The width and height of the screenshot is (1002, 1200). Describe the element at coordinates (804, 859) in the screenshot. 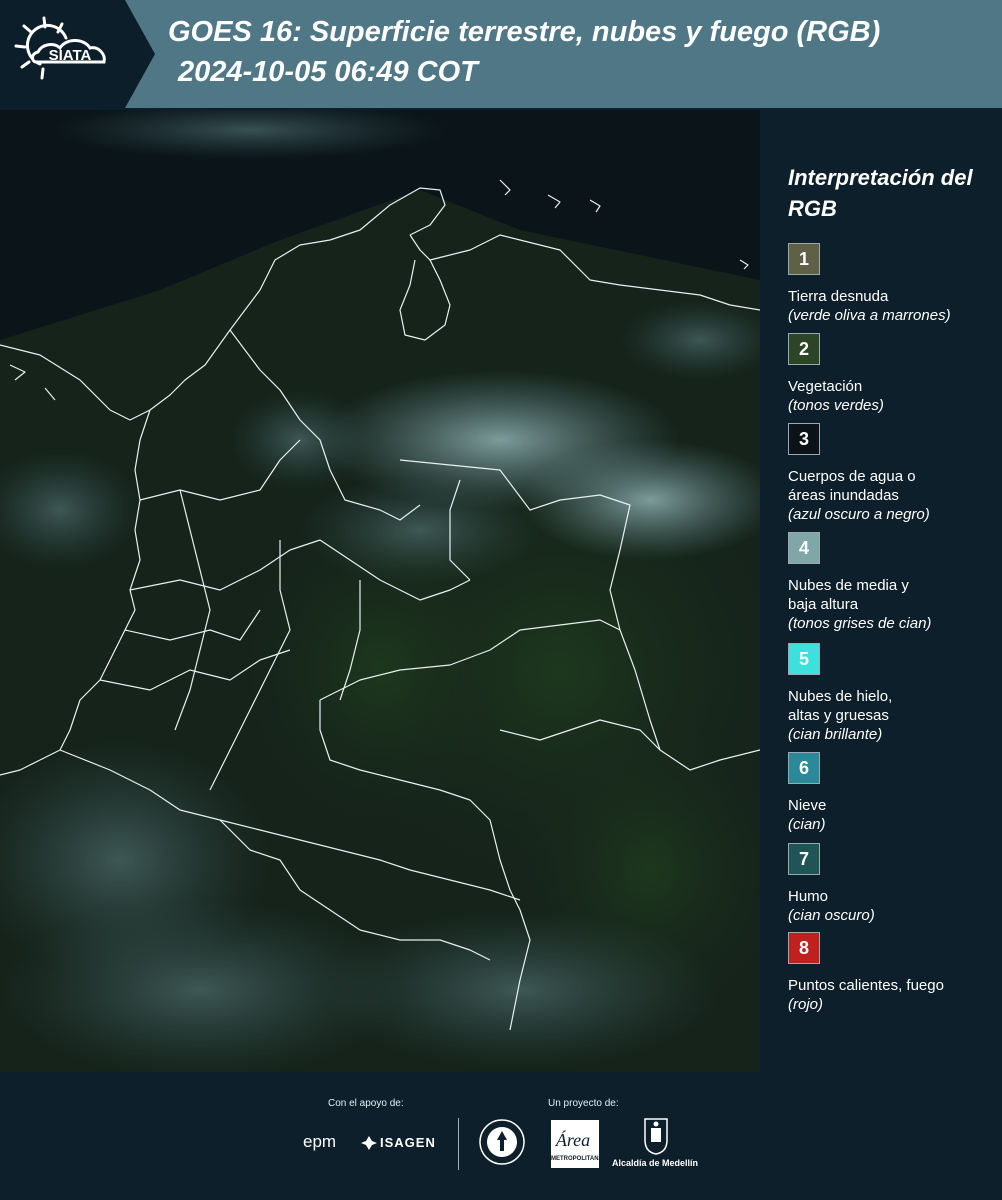

I see `legend-swatch: 7` at that location.